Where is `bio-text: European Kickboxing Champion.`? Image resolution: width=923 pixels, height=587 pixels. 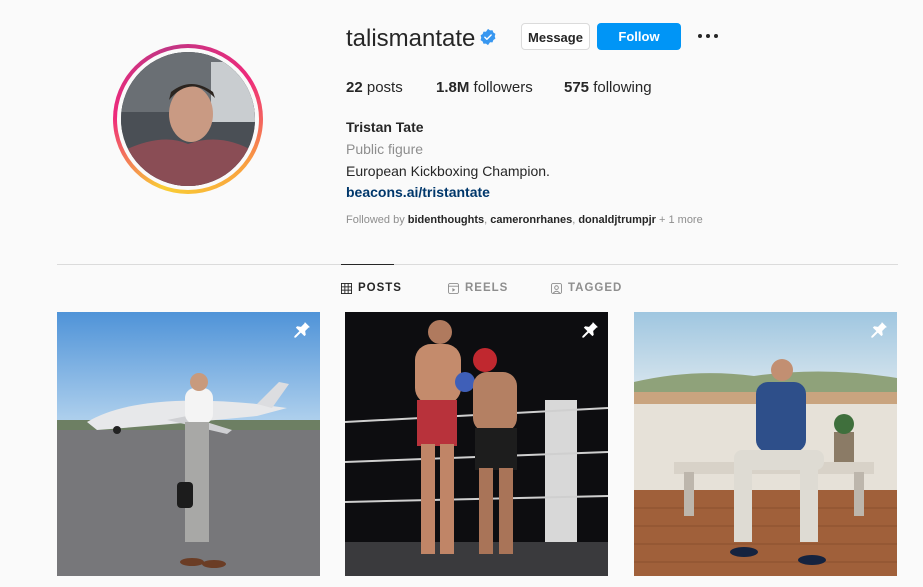
bio-text: European Kickboxing Champion. is located at coordinates (448, 171).